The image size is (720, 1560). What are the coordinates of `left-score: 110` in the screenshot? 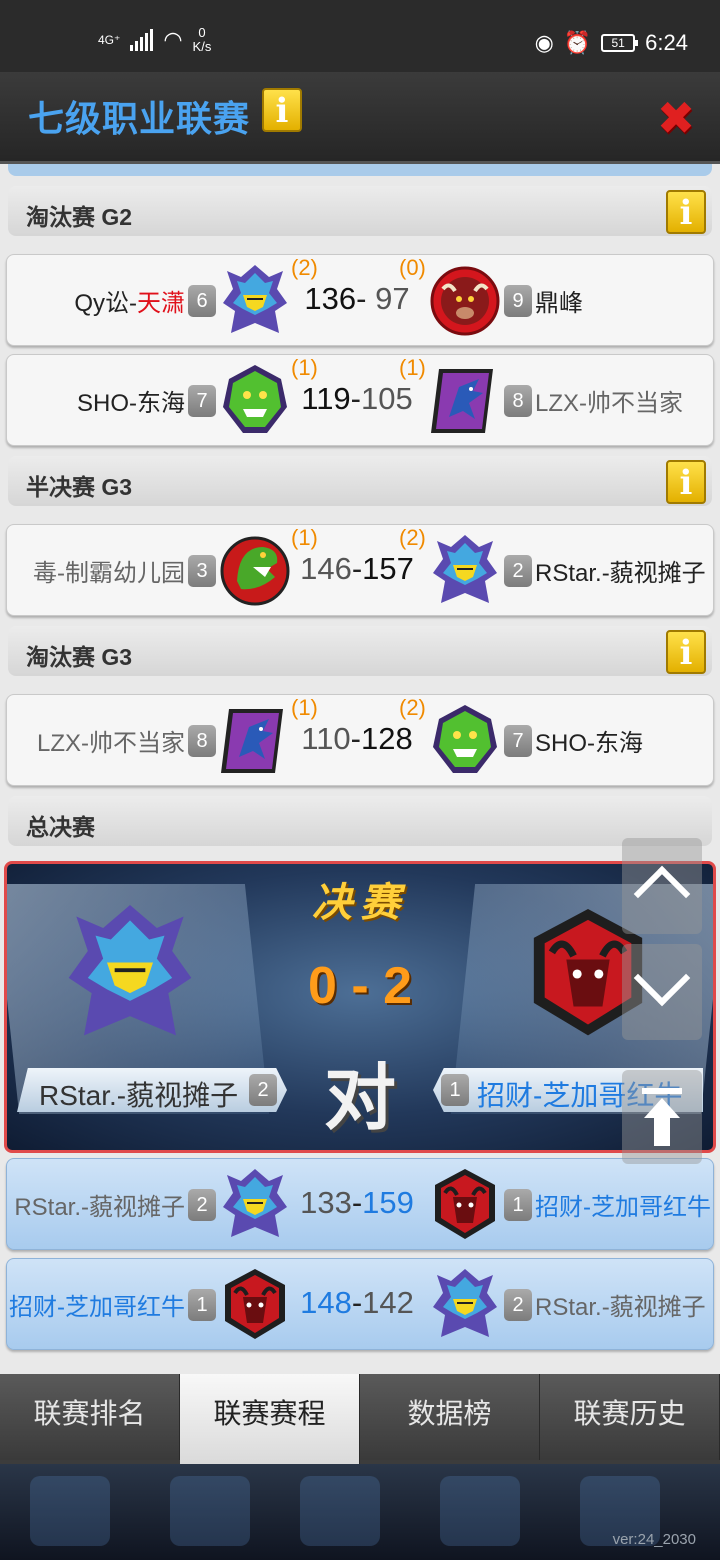 It's located at (326, 738).